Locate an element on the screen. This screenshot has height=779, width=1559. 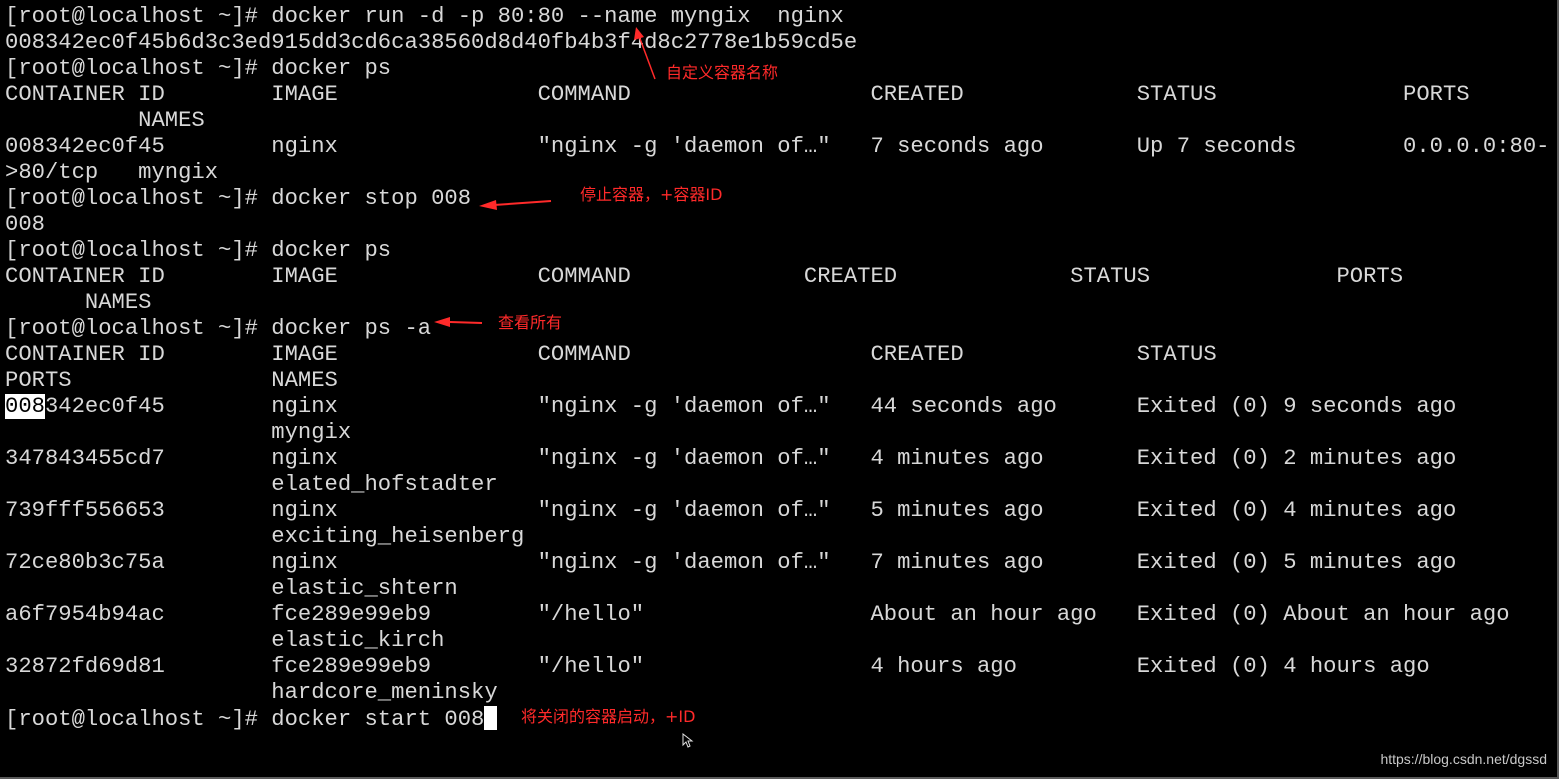
red-arrow-icon is located at coordinates (545, 177).